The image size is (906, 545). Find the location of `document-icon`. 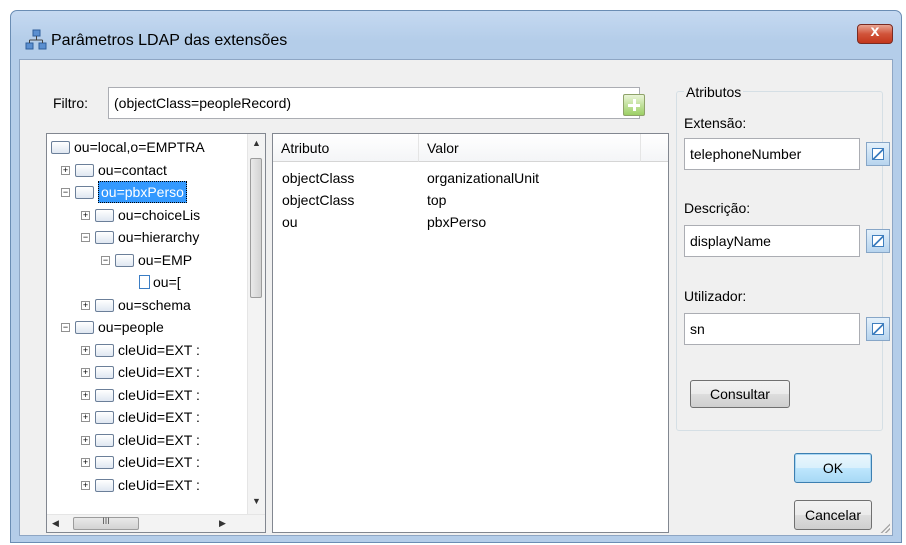

document-icon is located at coordinates (144, 282).